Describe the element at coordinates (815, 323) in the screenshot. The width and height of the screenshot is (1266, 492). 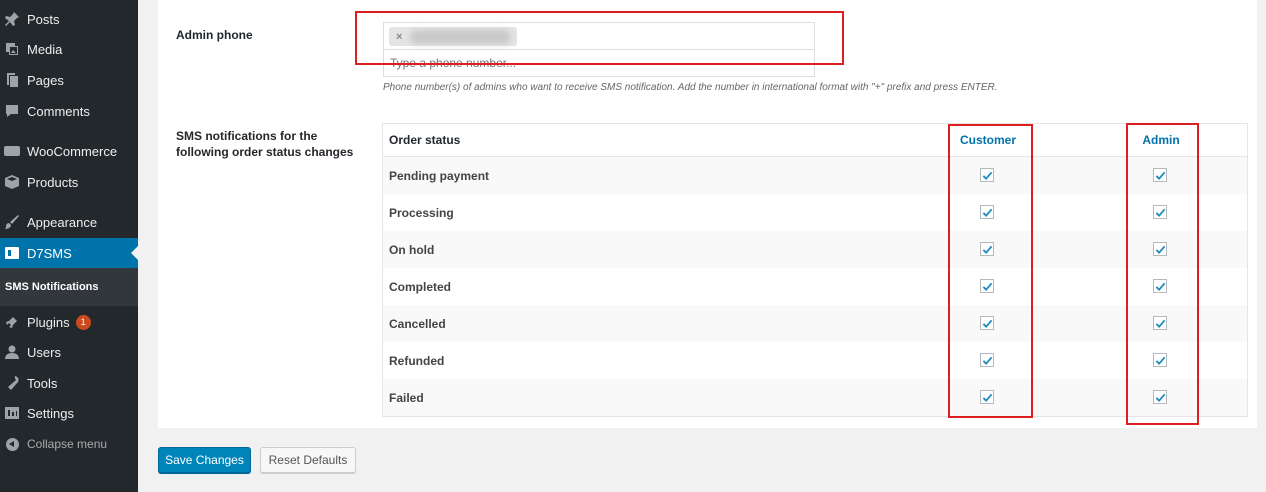
I see `table-row: Cancelled` at that location.